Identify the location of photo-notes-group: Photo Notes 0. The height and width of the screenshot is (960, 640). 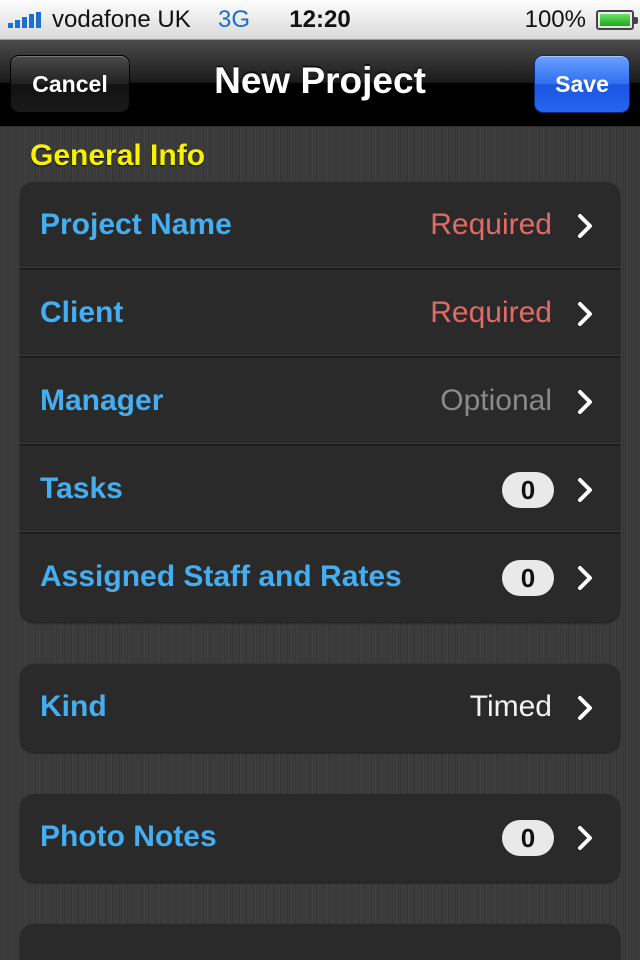
(320, 838).